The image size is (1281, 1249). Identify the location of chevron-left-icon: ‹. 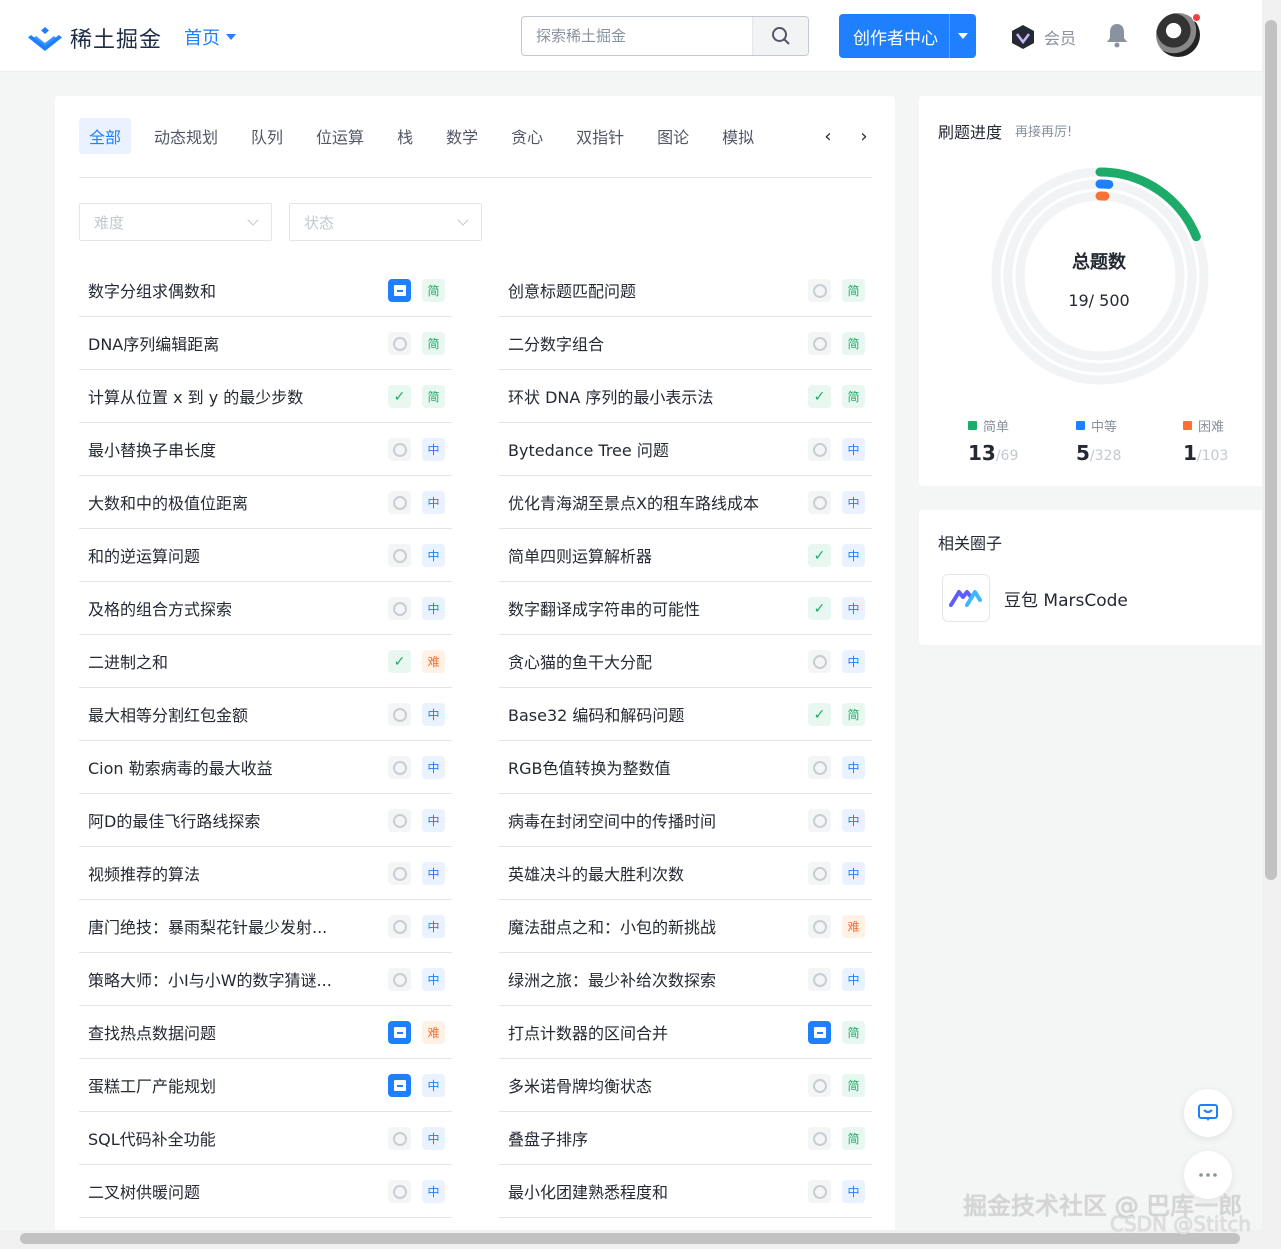
(828, 136).